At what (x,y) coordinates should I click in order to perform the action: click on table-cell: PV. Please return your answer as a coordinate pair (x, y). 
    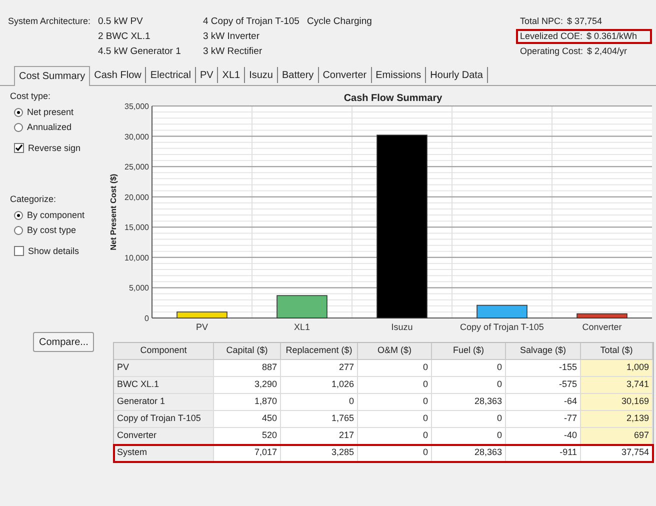
    Looking at the image, I should click on (164, 368).